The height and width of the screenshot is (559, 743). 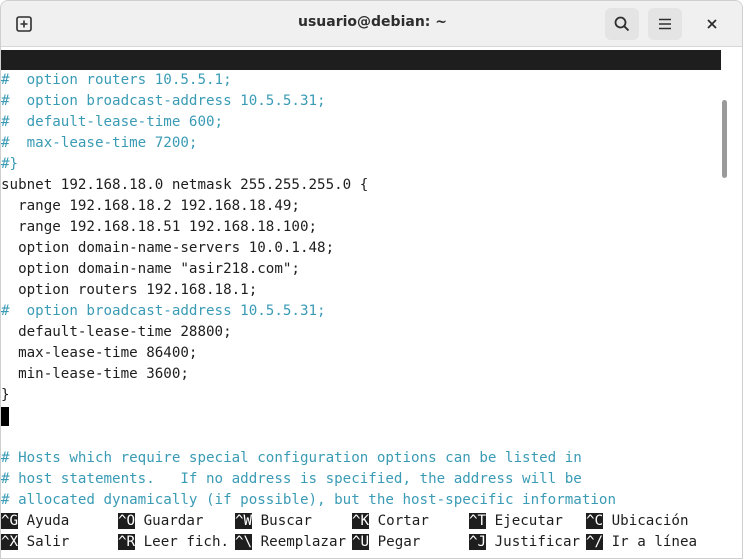 I want to click on cursor-line, so click(x=361, y=416).